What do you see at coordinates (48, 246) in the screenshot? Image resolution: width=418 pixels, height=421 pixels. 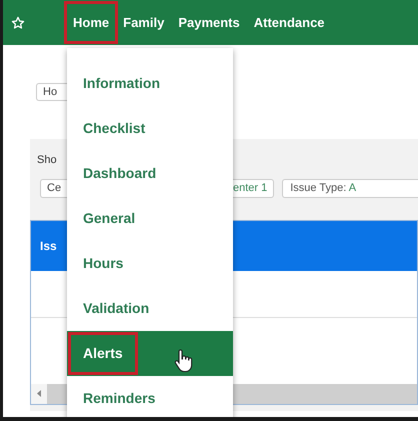 I see `column-header: Iss` at bounding box center [48, 246].